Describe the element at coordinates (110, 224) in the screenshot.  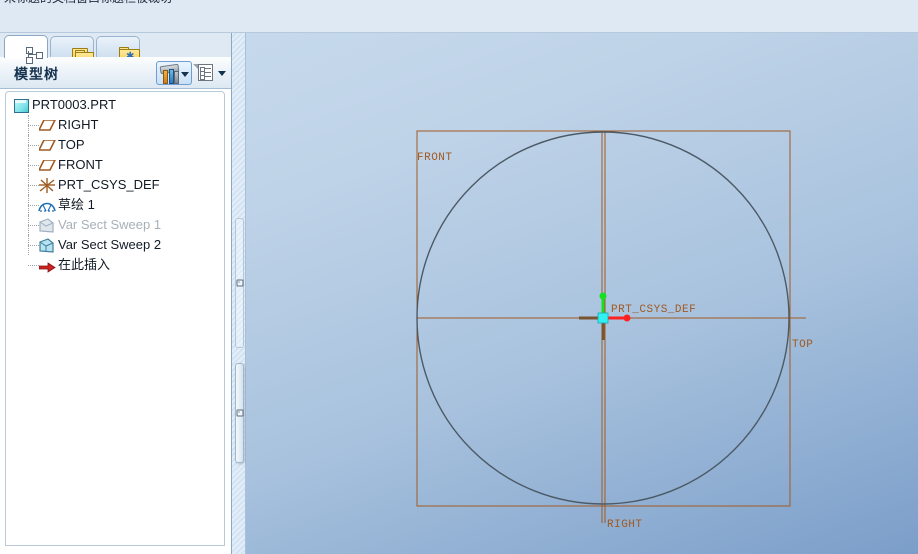
I see `tree-item-label: Var Sect Sweep 1` at that location.